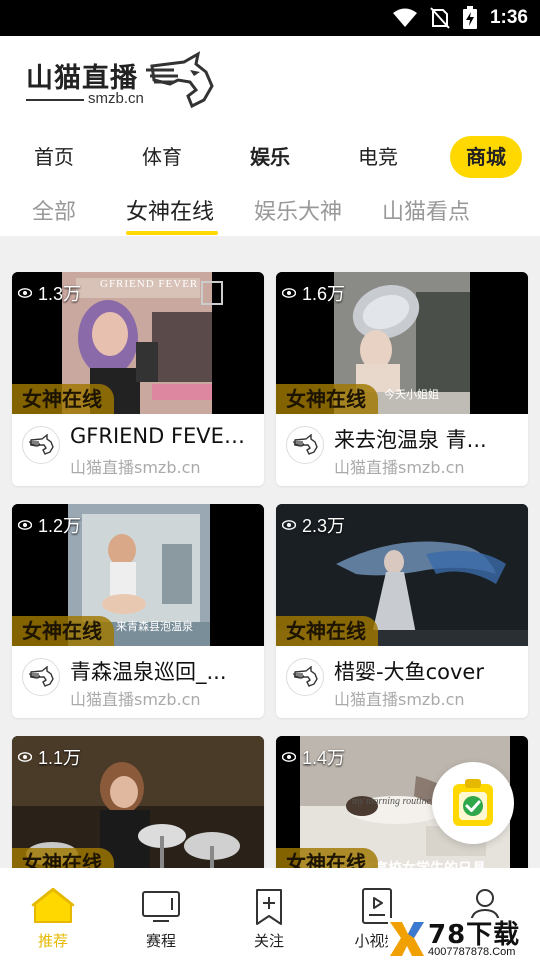 The height and width of the screenshot is (960, 540). Describe the element at coordinates (407, 939) in the screenshot. I see `watermark-x-logo-icon` at that location.